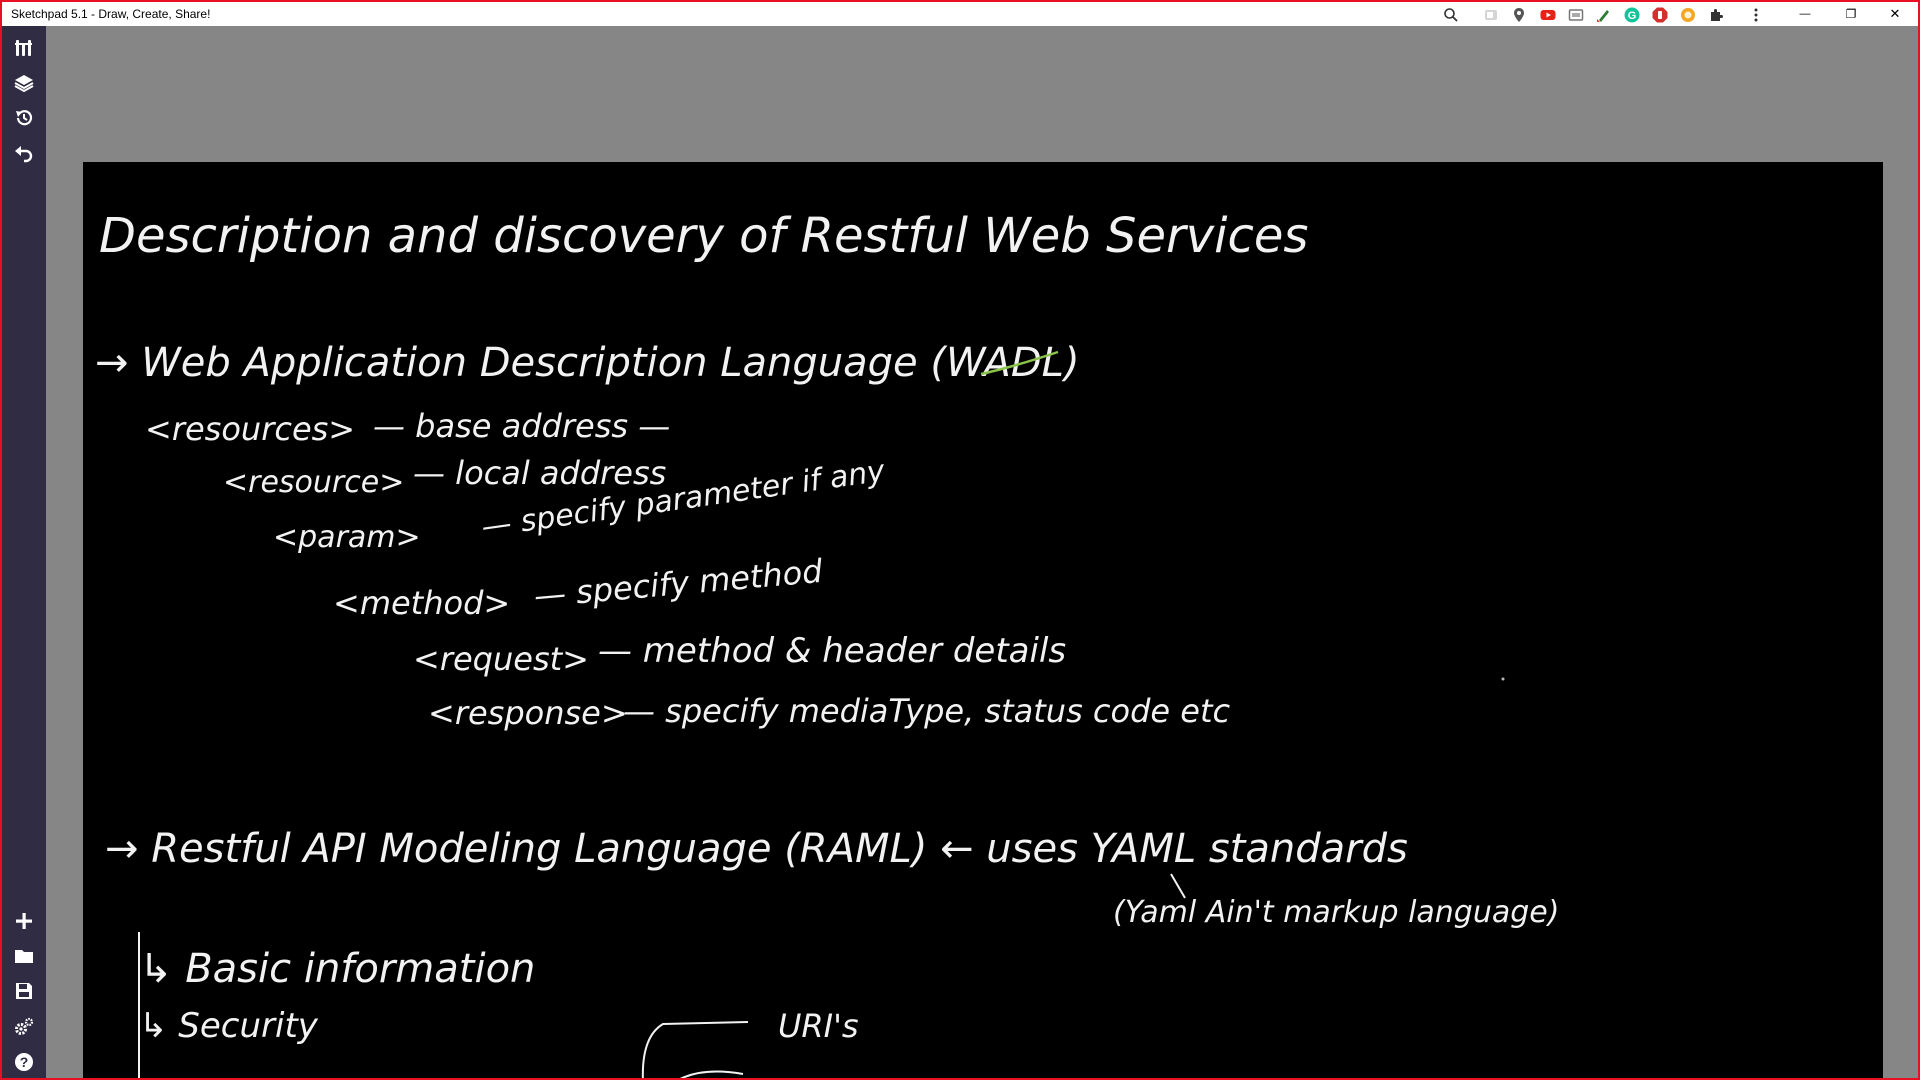  Describe the element at coordinates (1660, 15) in the screenshot. I see `adblock-icon` at that location.